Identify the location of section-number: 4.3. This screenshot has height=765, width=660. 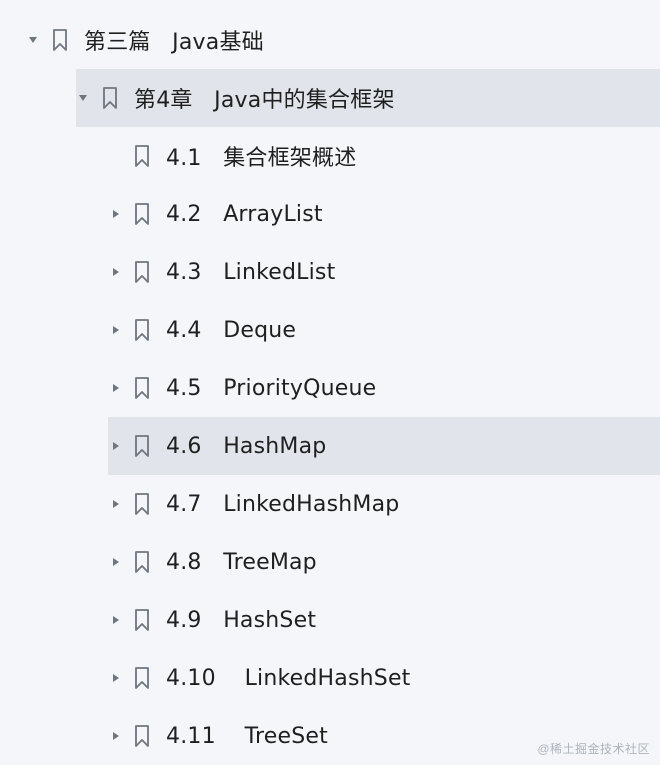
(184, 272).